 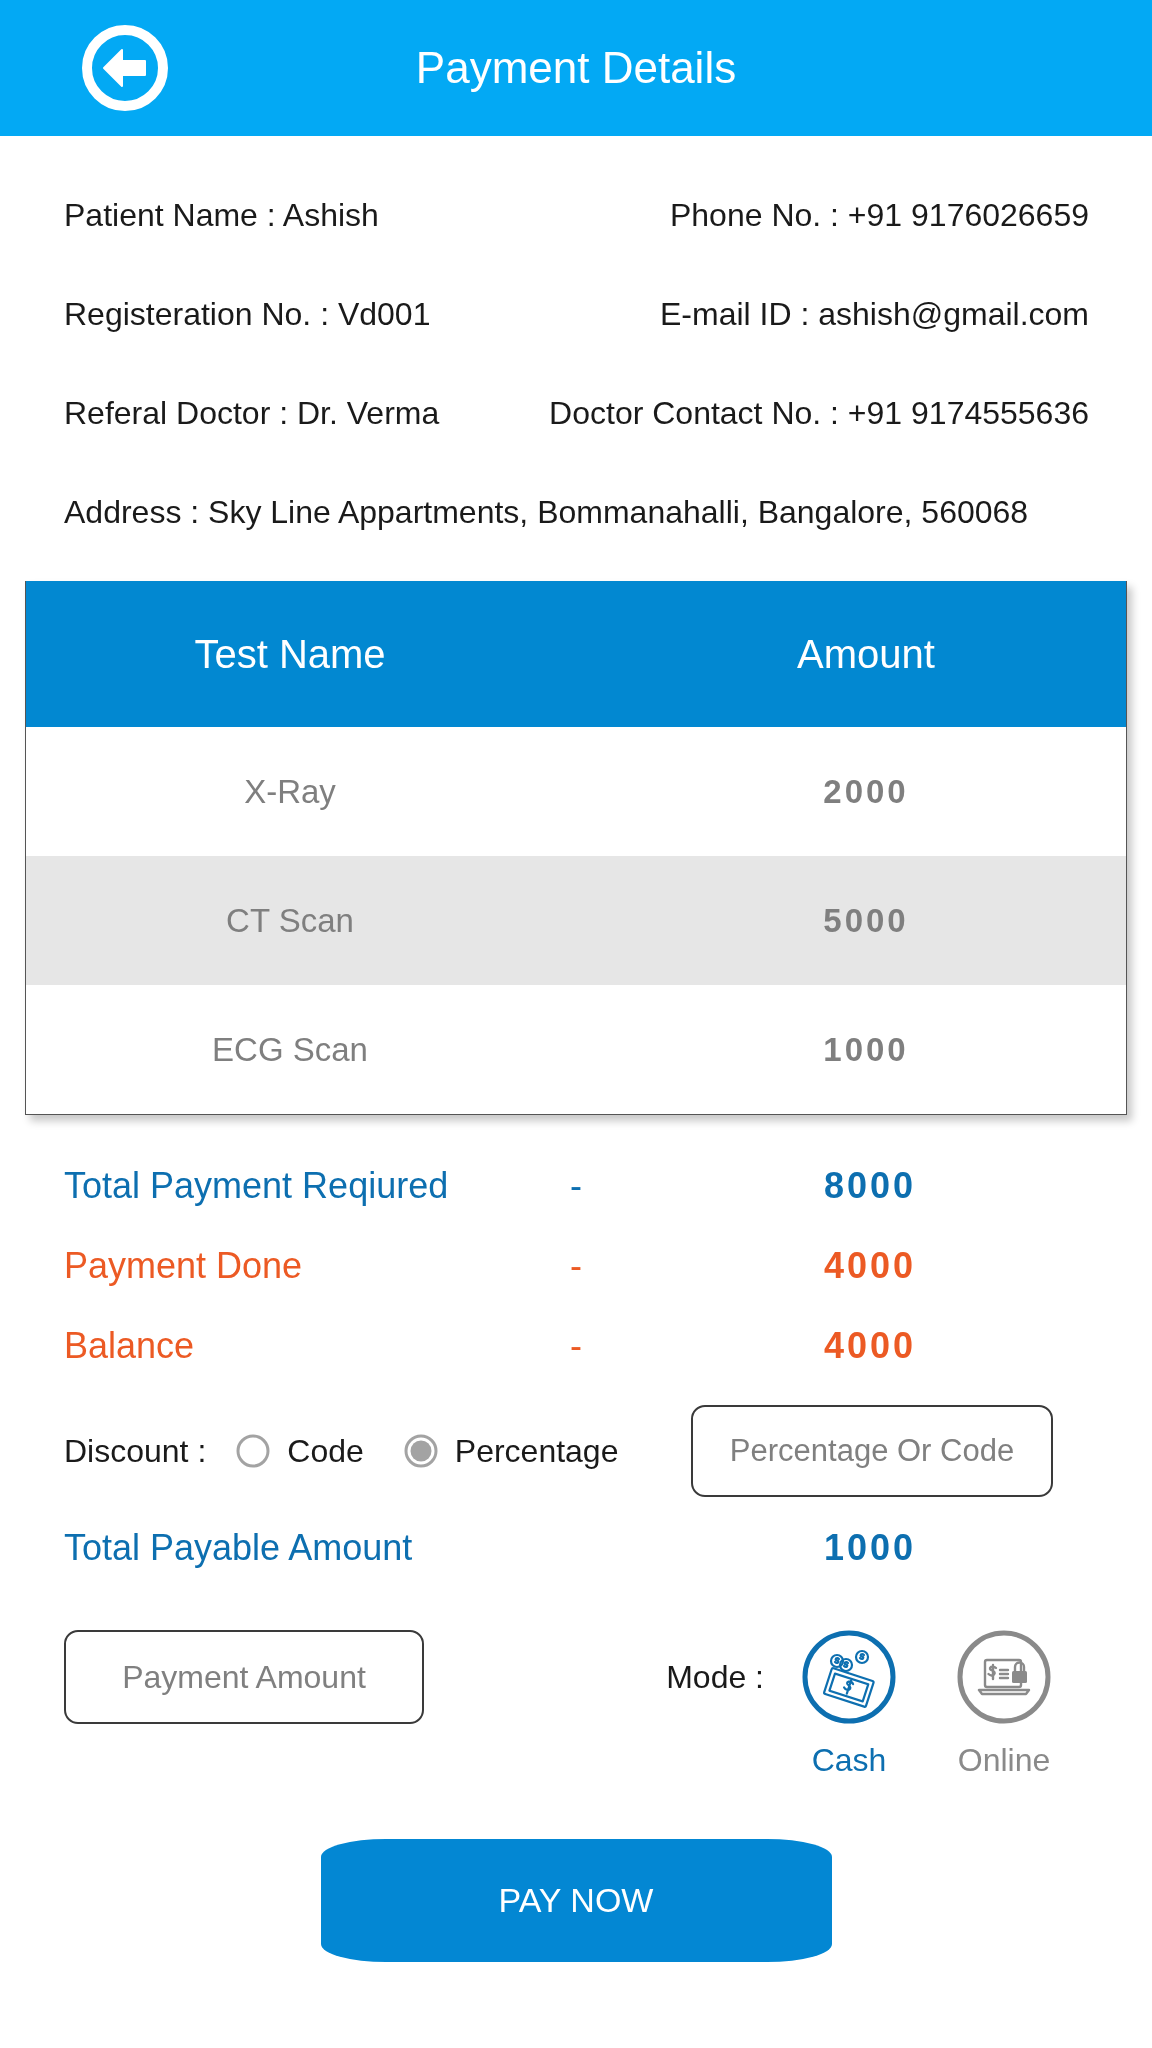 What do you see at coordinates (840, 654) in the screenshot?
I see `column-header: Amount` at bounding box center [840, 654].